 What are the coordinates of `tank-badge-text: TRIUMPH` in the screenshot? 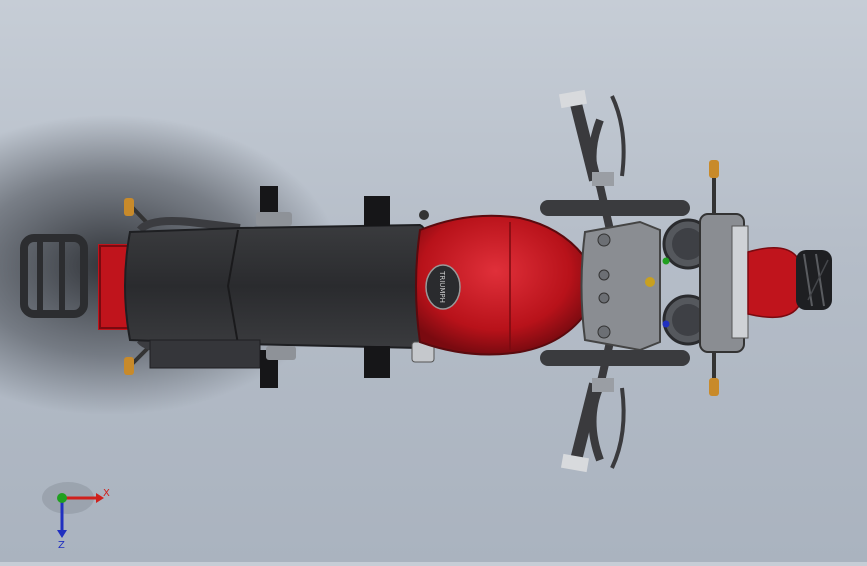 It's located at (442, 286).